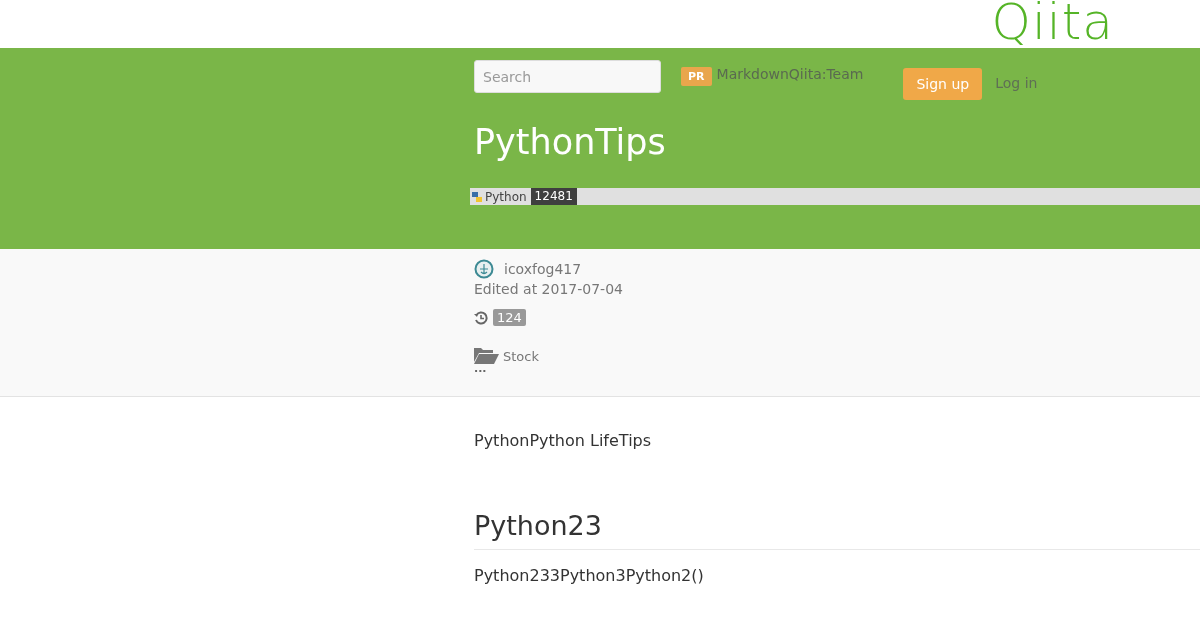 The height and width of the screenshot is (630, 1200). I want to click on tag-count: 12481, so click(553, 196).